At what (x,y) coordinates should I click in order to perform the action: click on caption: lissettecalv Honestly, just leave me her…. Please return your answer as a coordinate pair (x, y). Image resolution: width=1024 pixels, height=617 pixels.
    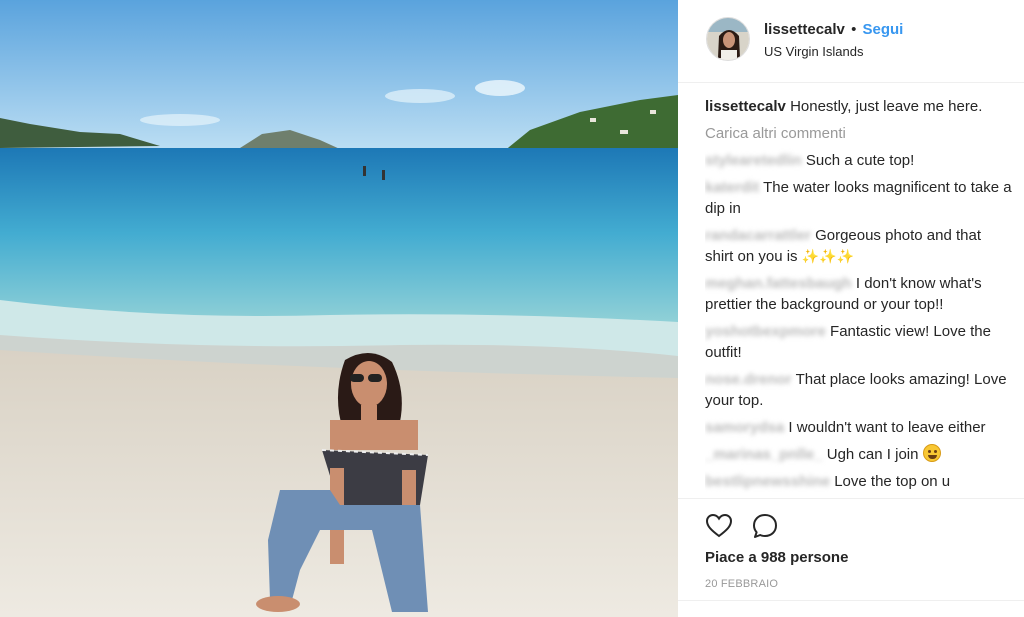
    Looking at the image, I should click on (859, 106).